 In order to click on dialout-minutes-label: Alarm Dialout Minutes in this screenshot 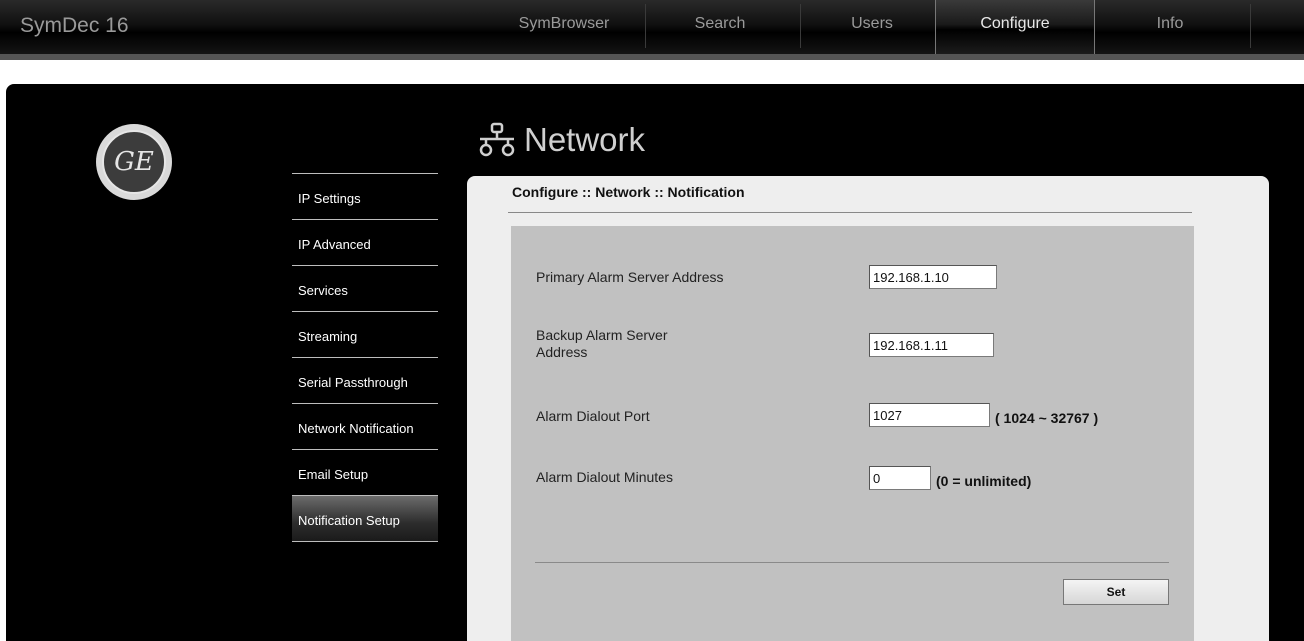, I will do `click(604, 477)`.